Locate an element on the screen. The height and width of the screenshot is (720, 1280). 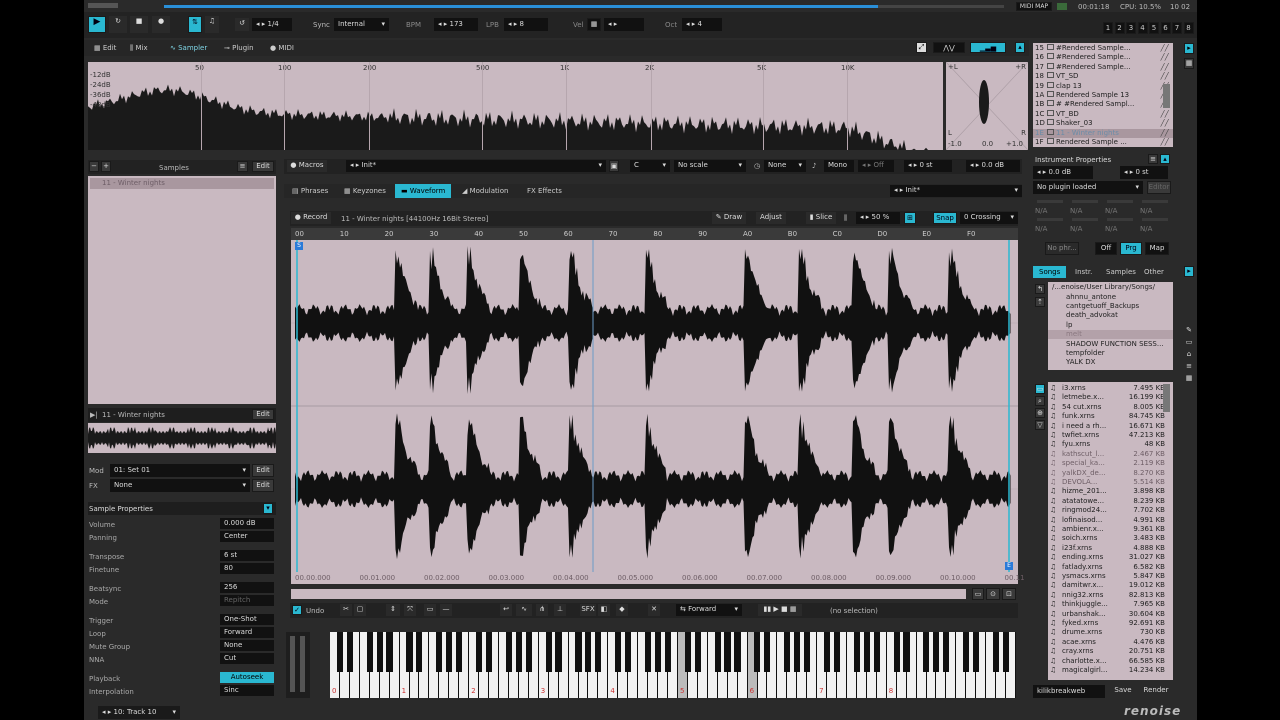
home-icon: ⌂ is located at coordinates (1189, 355).